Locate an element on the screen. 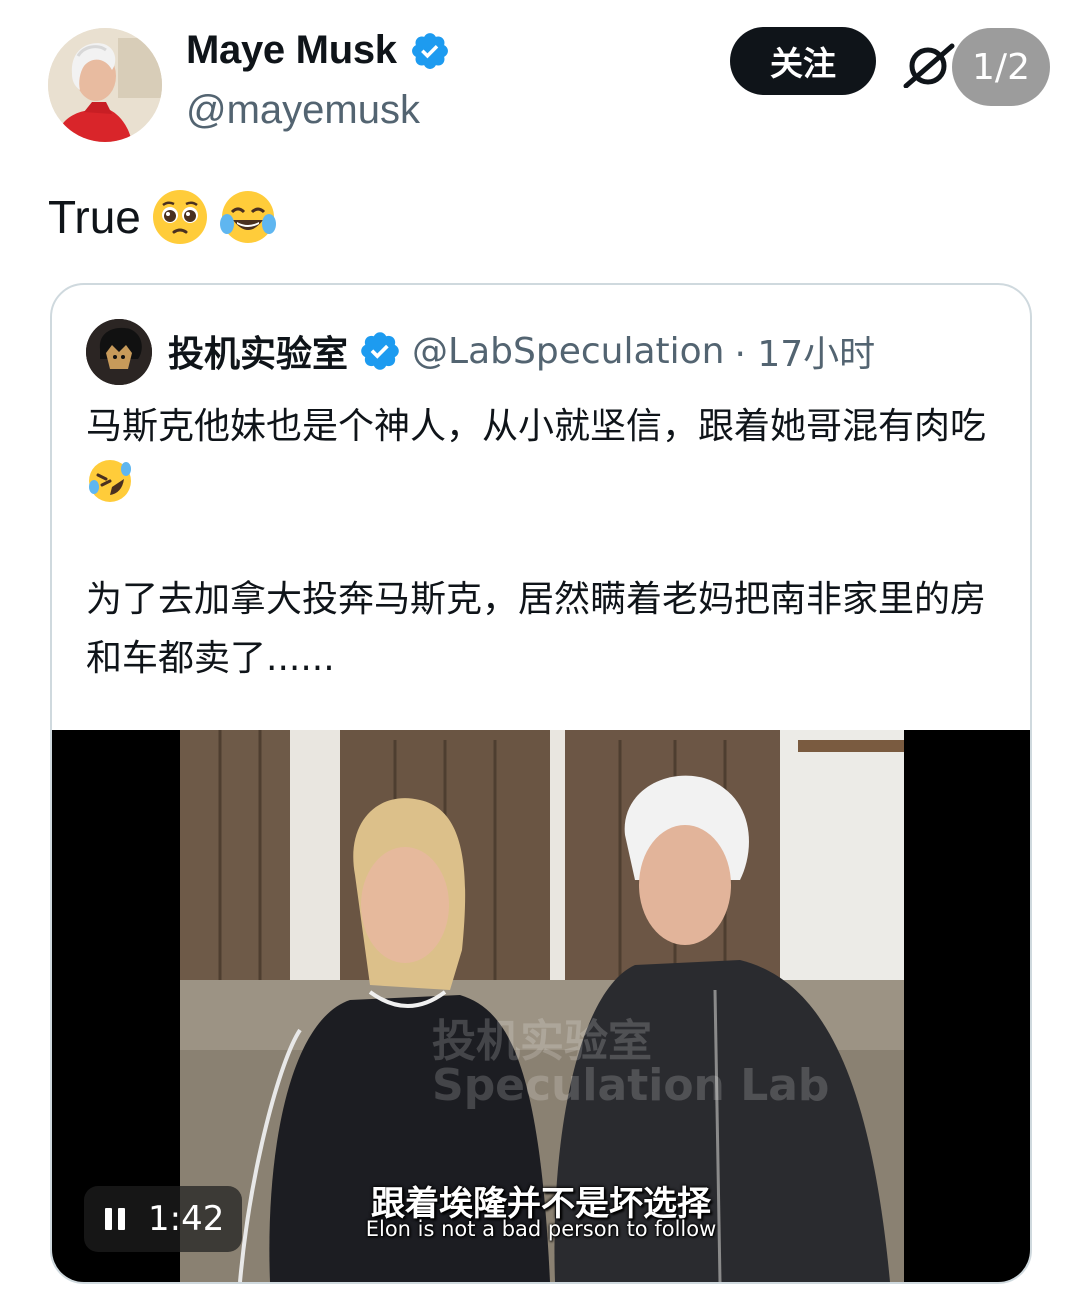  tweet-body: True is located at coordinates (94, 217).